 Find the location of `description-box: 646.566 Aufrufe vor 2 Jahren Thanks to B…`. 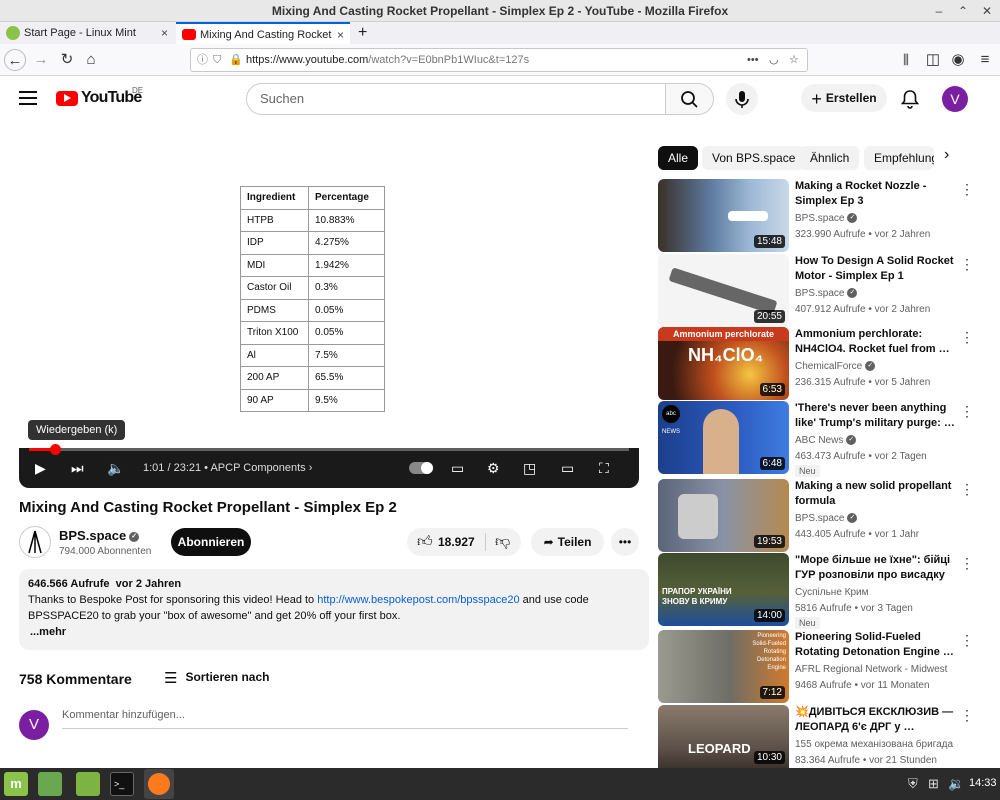

description-box: 646.566 Aufrufe vor 2 Jahren Thanks to B… is located at coordinates (334, 609).